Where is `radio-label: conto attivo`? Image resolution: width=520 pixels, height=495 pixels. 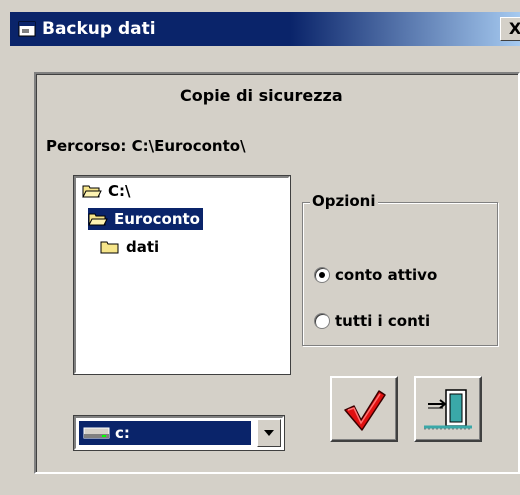 radio-label: conto attivo is located at coordinates (386, 275).